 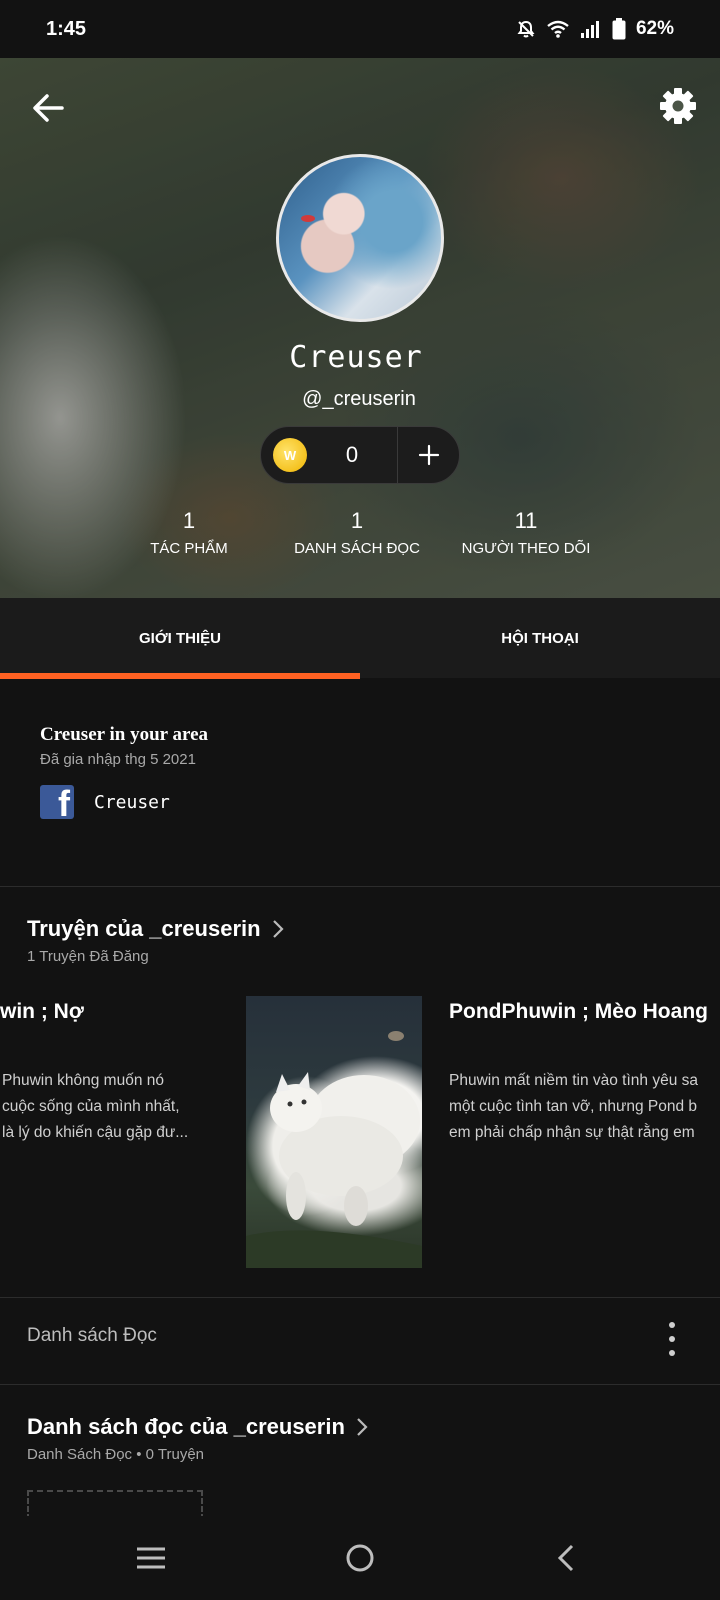 I want to click on facebook-link: Creuser, so click(x=132, y=802).